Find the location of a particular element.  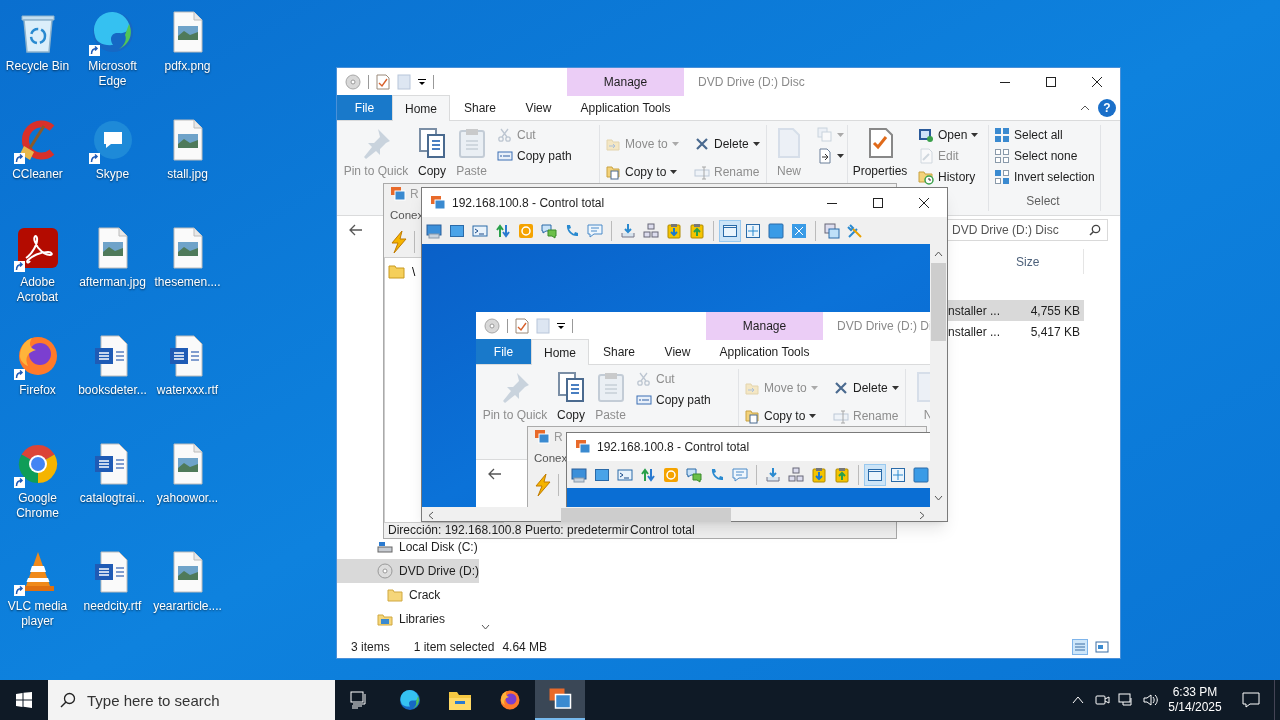

camera-icon is located at coordinates (1102, 700).